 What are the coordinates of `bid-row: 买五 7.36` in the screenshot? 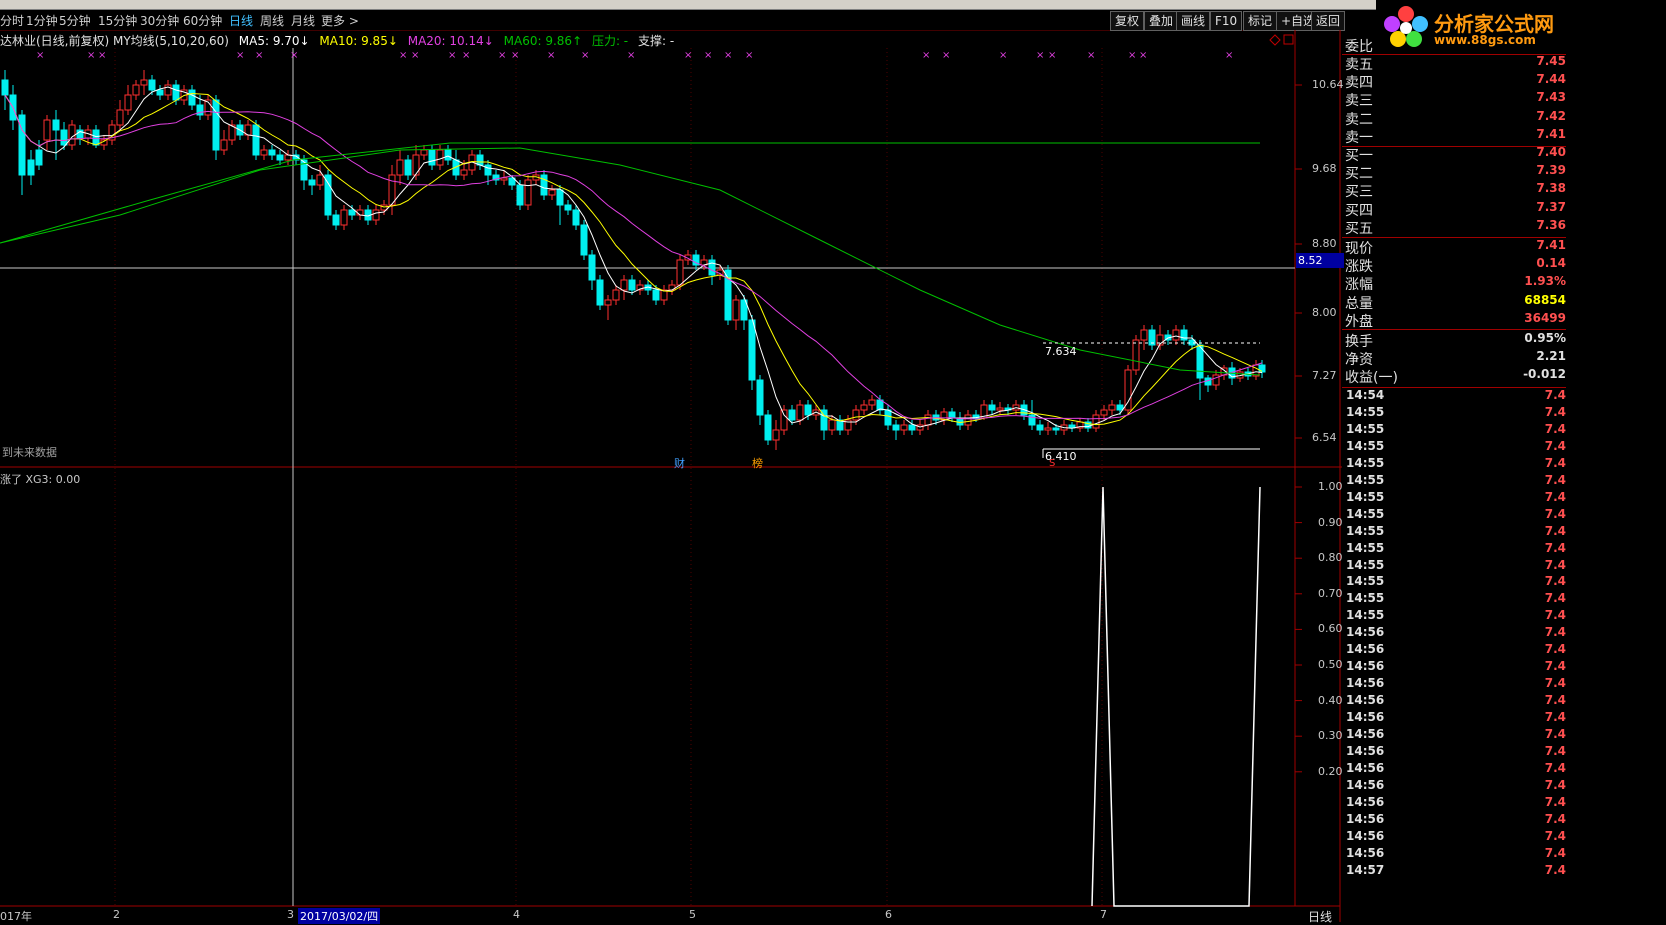 It's located at (1454, 227).